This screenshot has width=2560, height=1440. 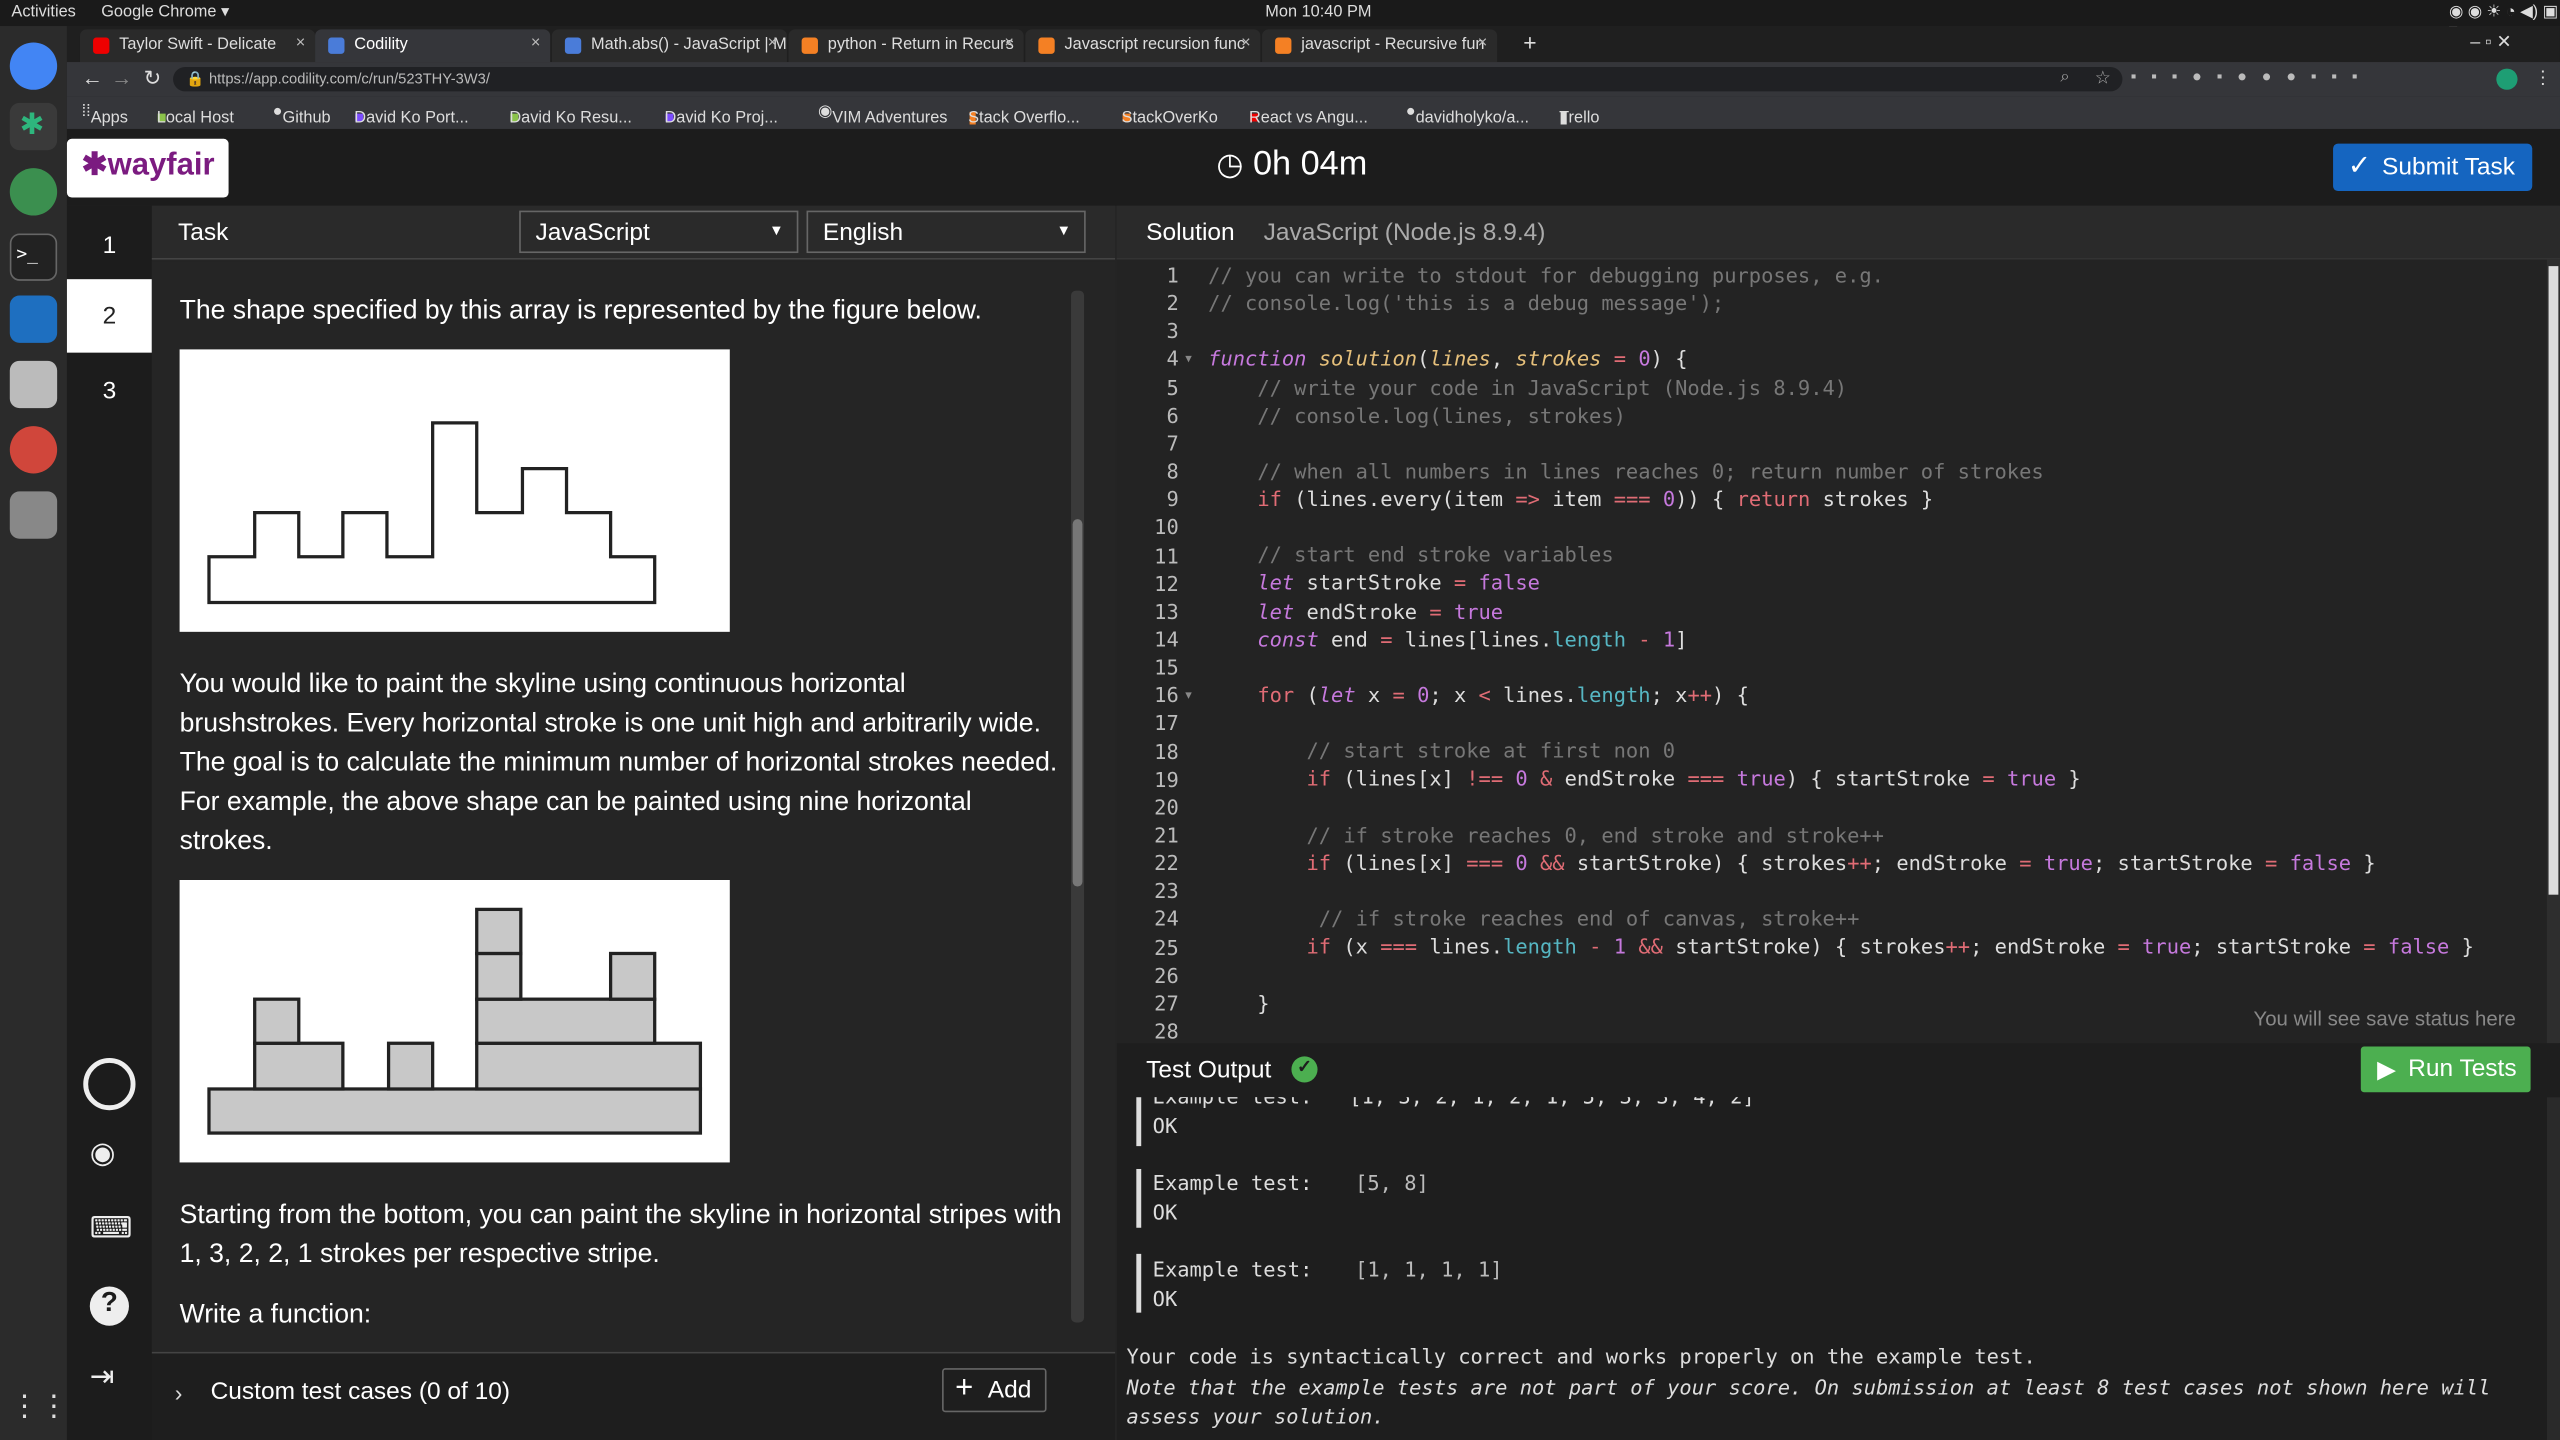 What do you see at coordinates (1838, 232) in the screenshot?
I see `solution-header: Solution JavaScript (Node.js 8.9.4)` at bounding box center [1838, 232].